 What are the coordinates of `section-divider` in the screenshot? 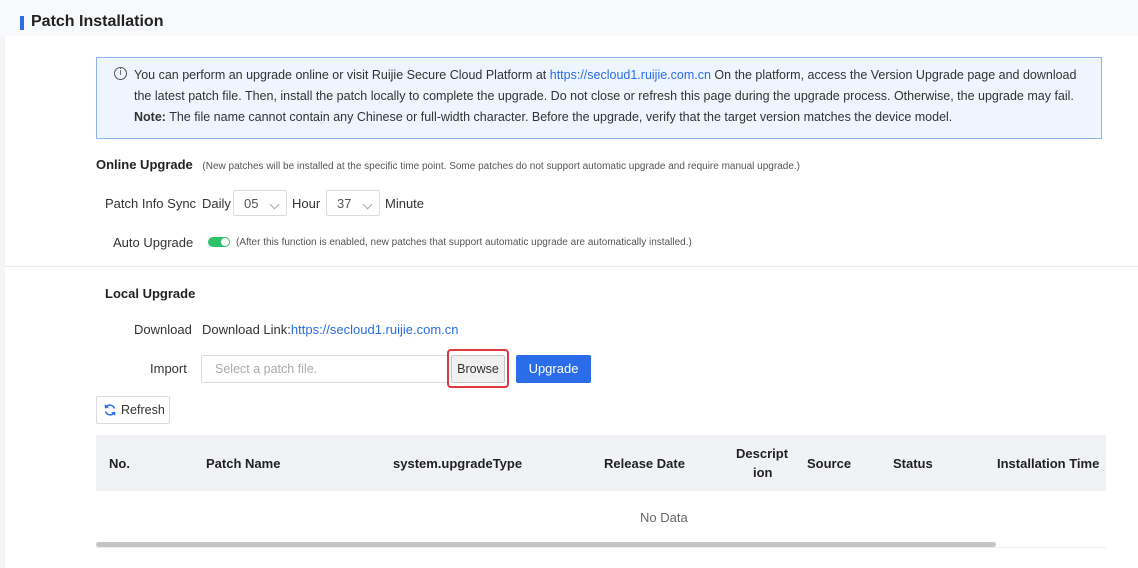 It's located at (571, 266).